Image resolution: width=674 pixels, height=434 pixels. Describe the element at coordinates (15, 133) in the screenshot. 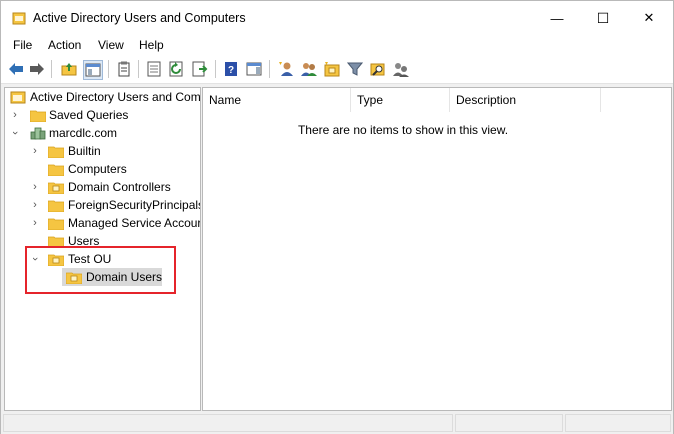

I see `chevron-down-icon: ›` at that location.